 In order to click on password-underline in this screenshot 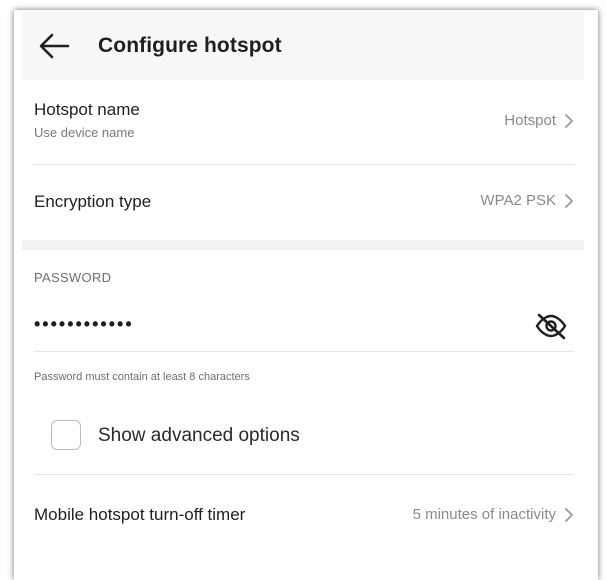, I will do `click(304, 351)`.